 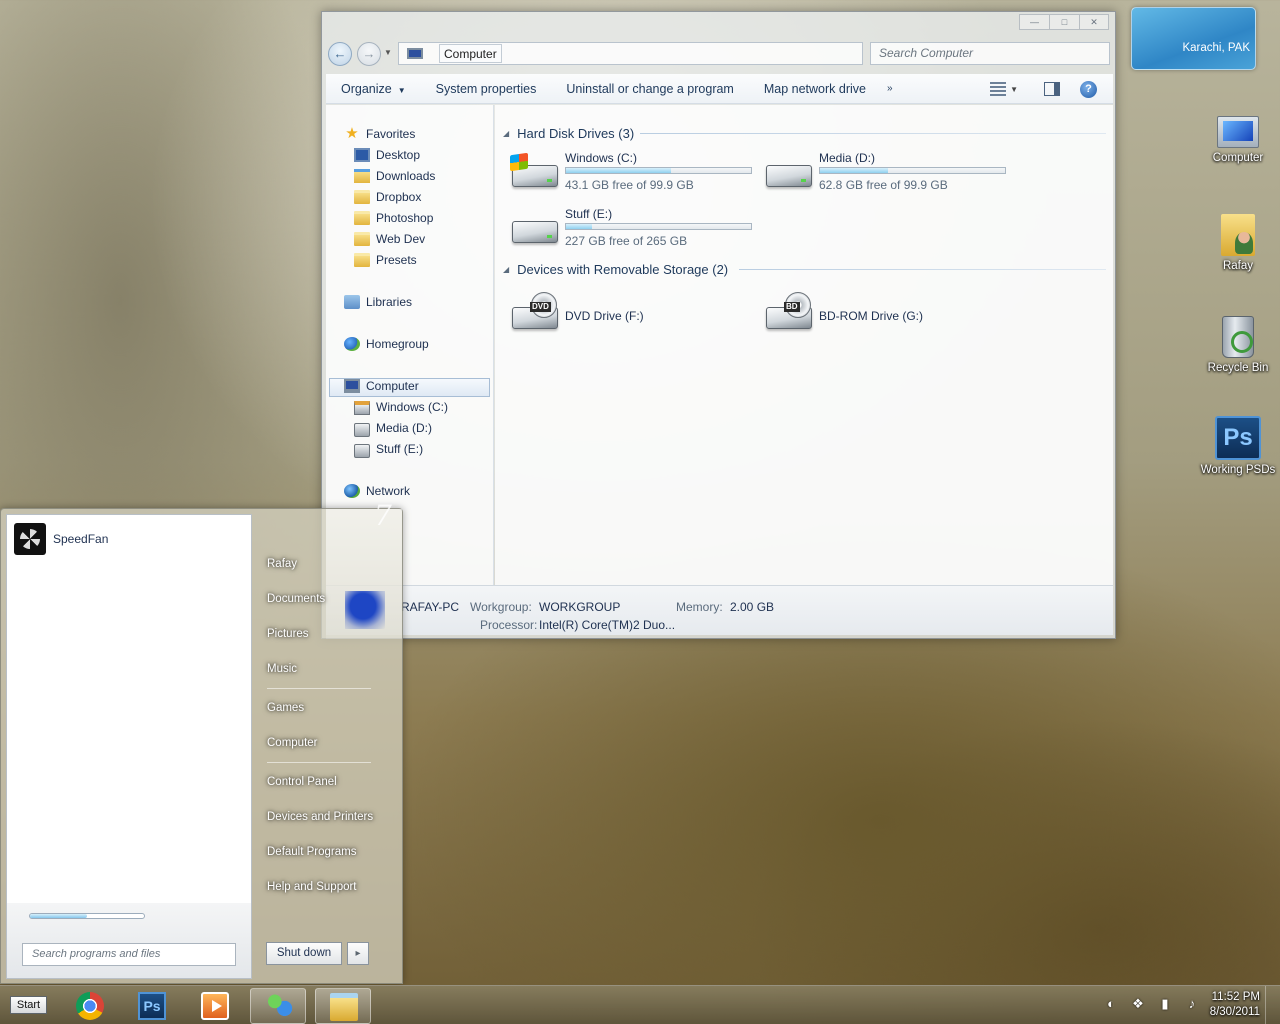 What do you see at coordinates (890, 88) in the screenshot?
I see `more-commands-button: »` at bounding box center [890, 88].